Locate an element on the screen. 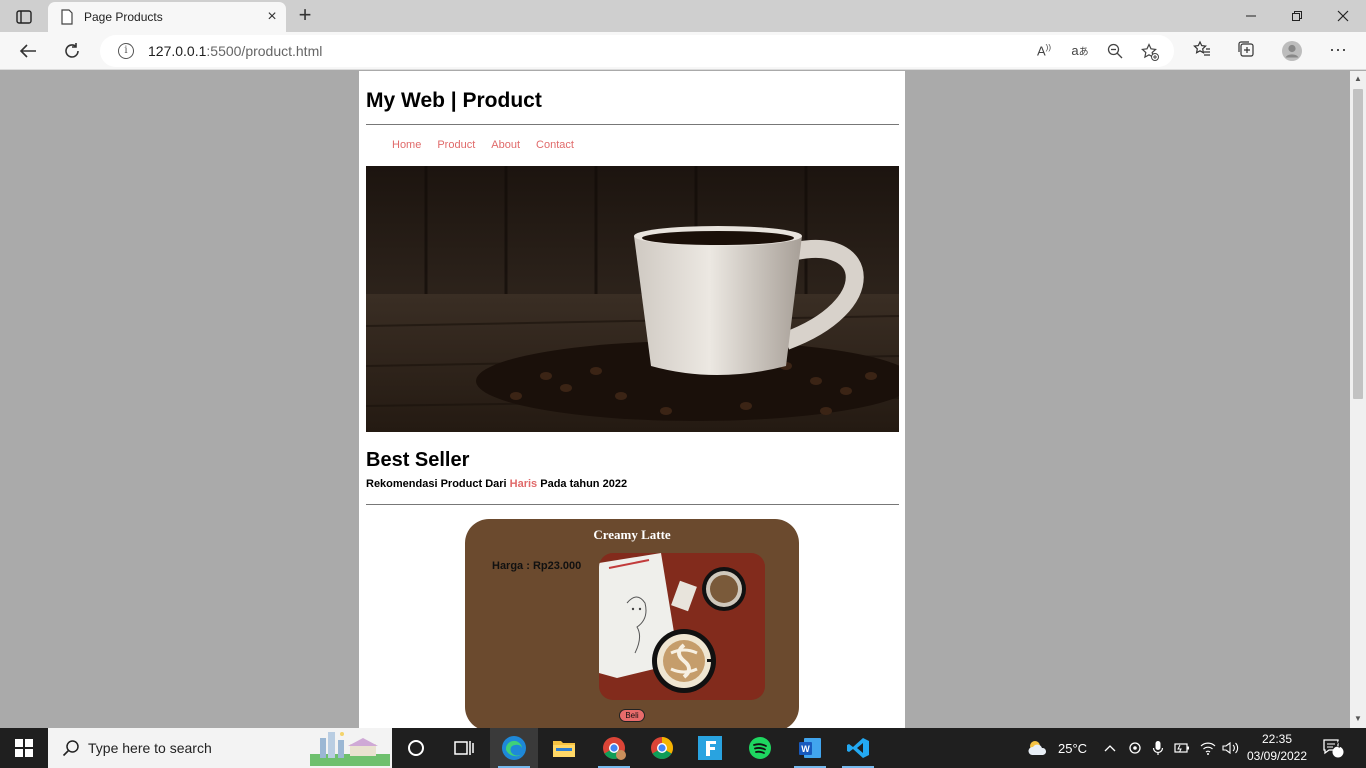 Image resolution: width=1366 pixels, height=768 pixels. speaker-icon is located at coordinates (1230, 748).